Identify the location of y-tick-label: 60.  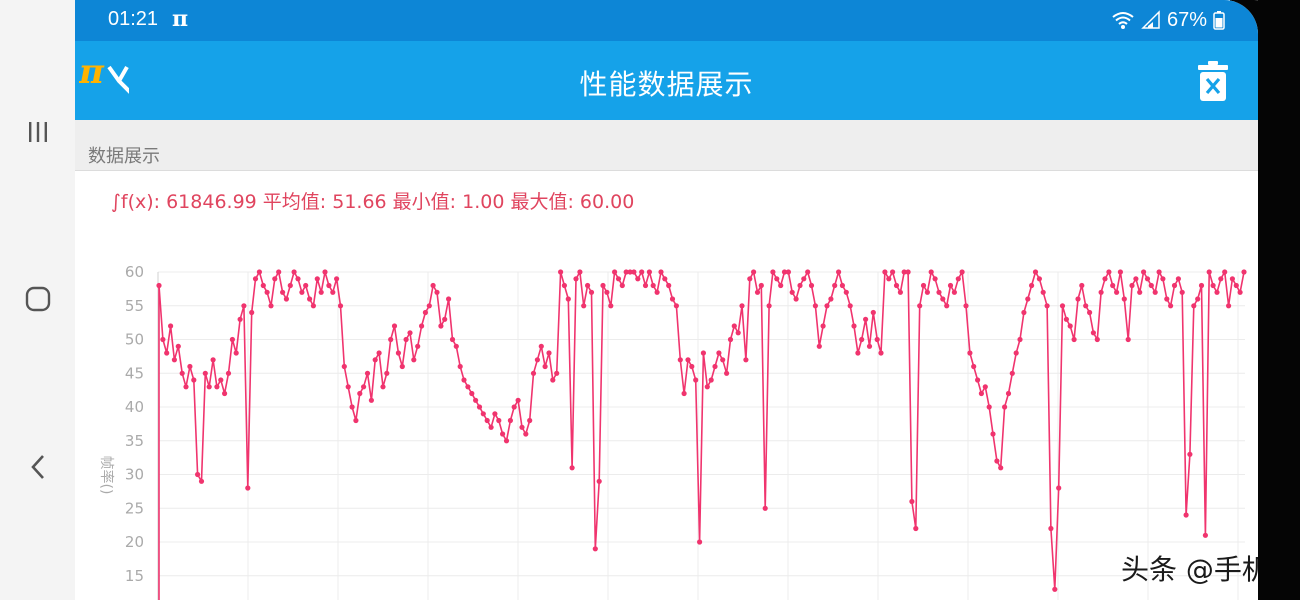
(134, 272).